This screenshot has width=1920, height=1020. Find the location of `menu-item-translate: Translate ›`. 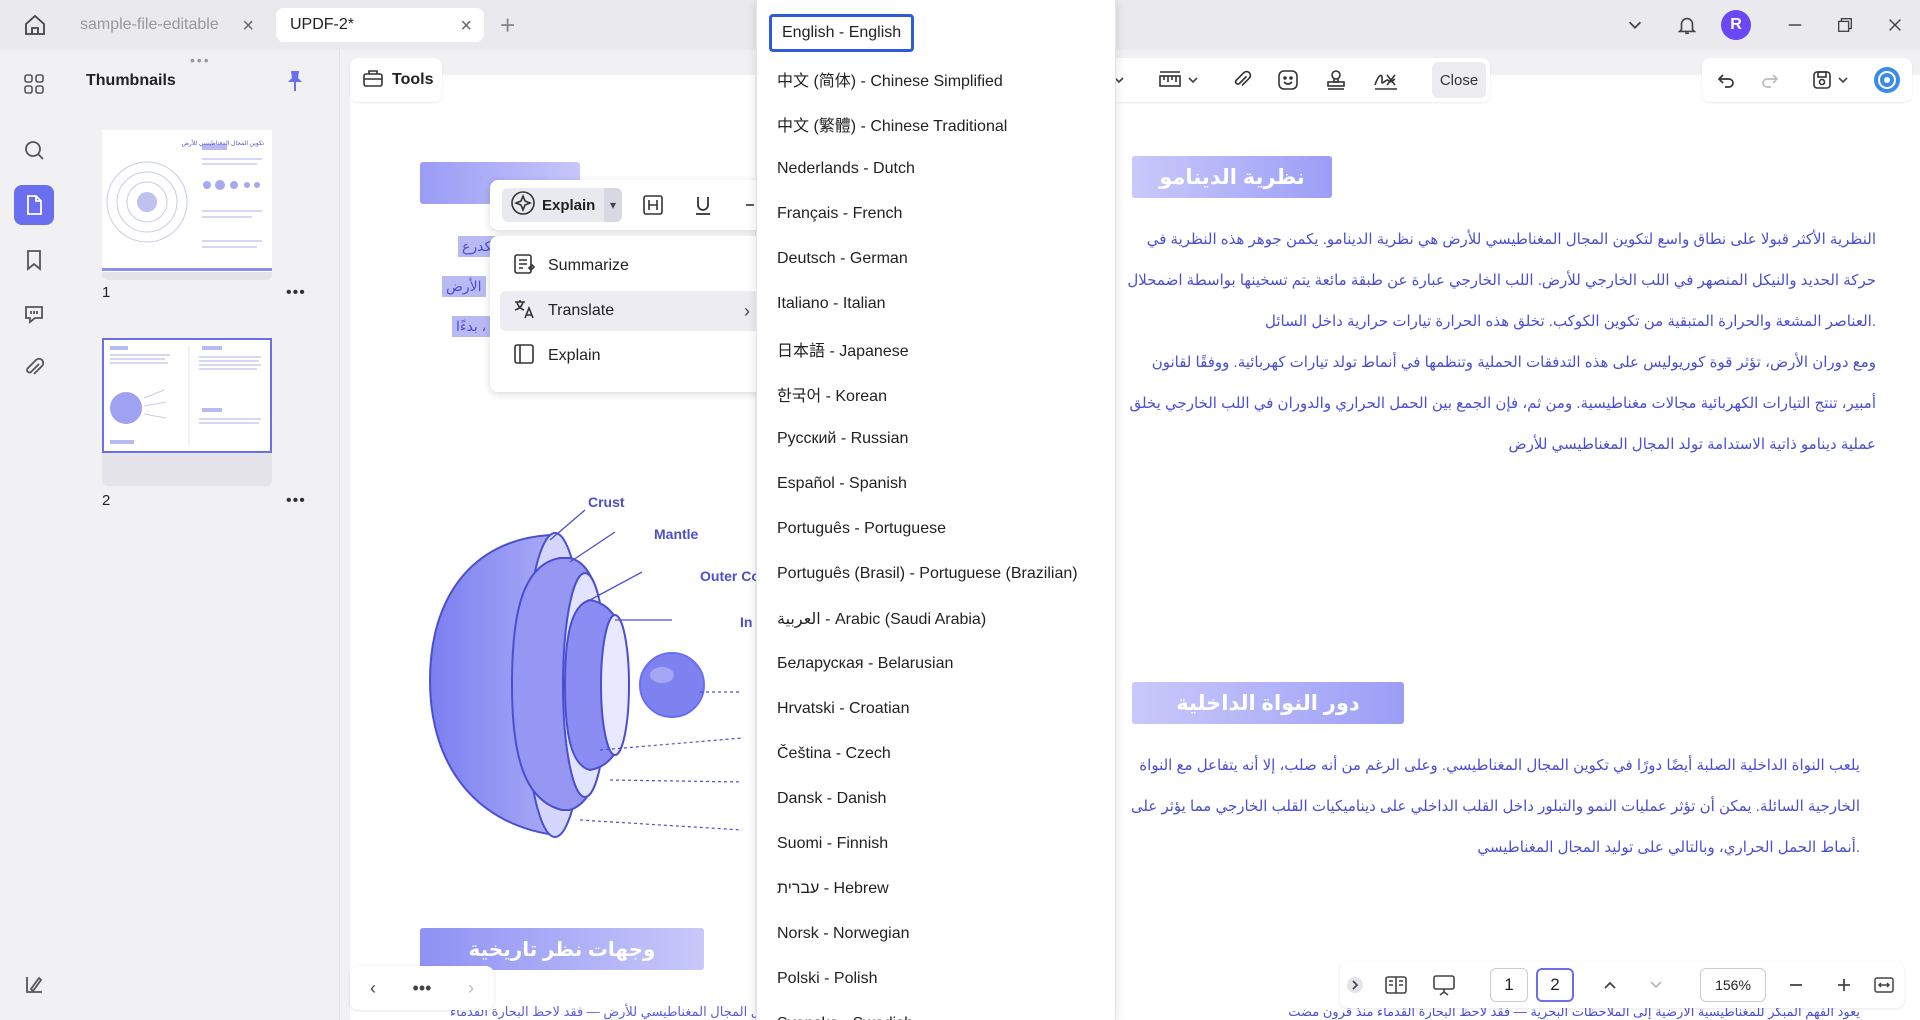

menu-item-translate: Translate › is located at coordinates (630, 311).